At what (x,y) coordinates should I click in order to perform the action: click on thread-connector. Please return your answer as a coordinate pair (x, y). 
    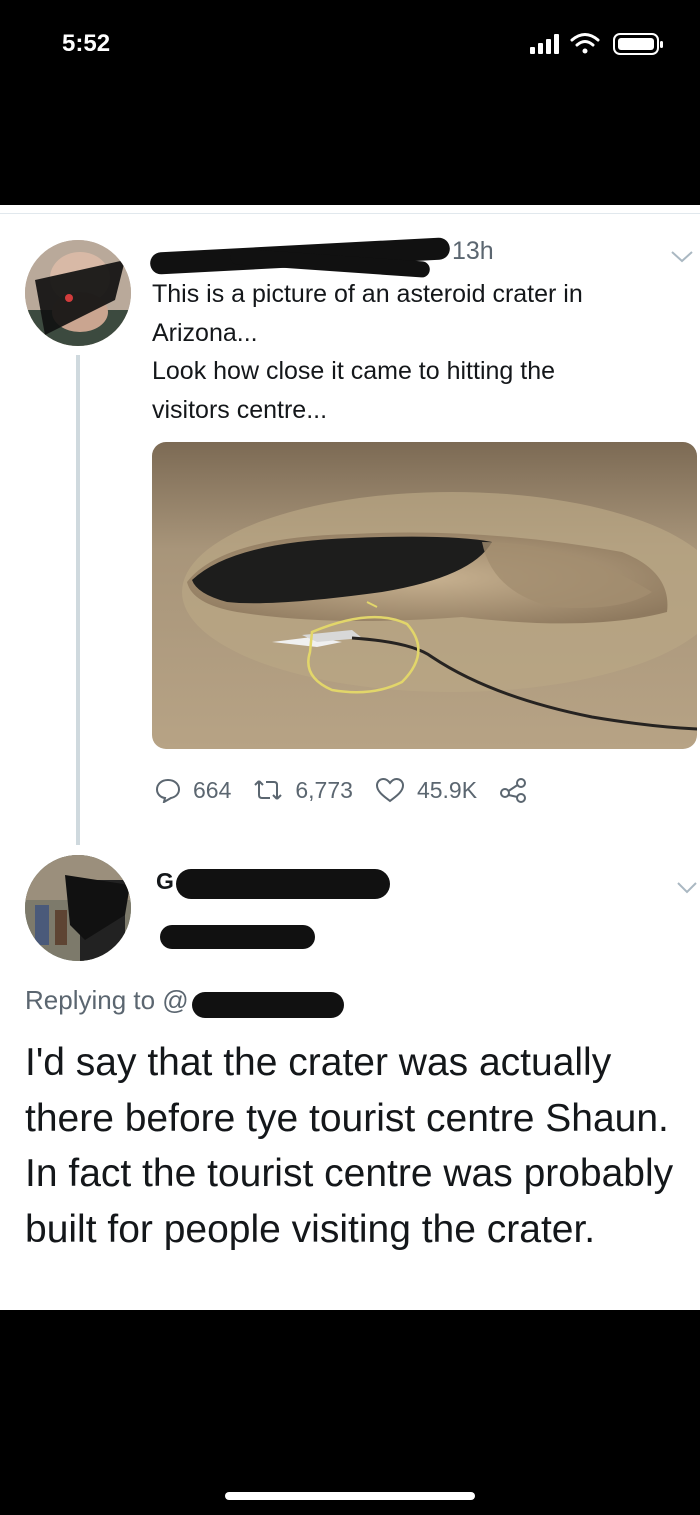
    Looking at the image, I should click on (78, 600).